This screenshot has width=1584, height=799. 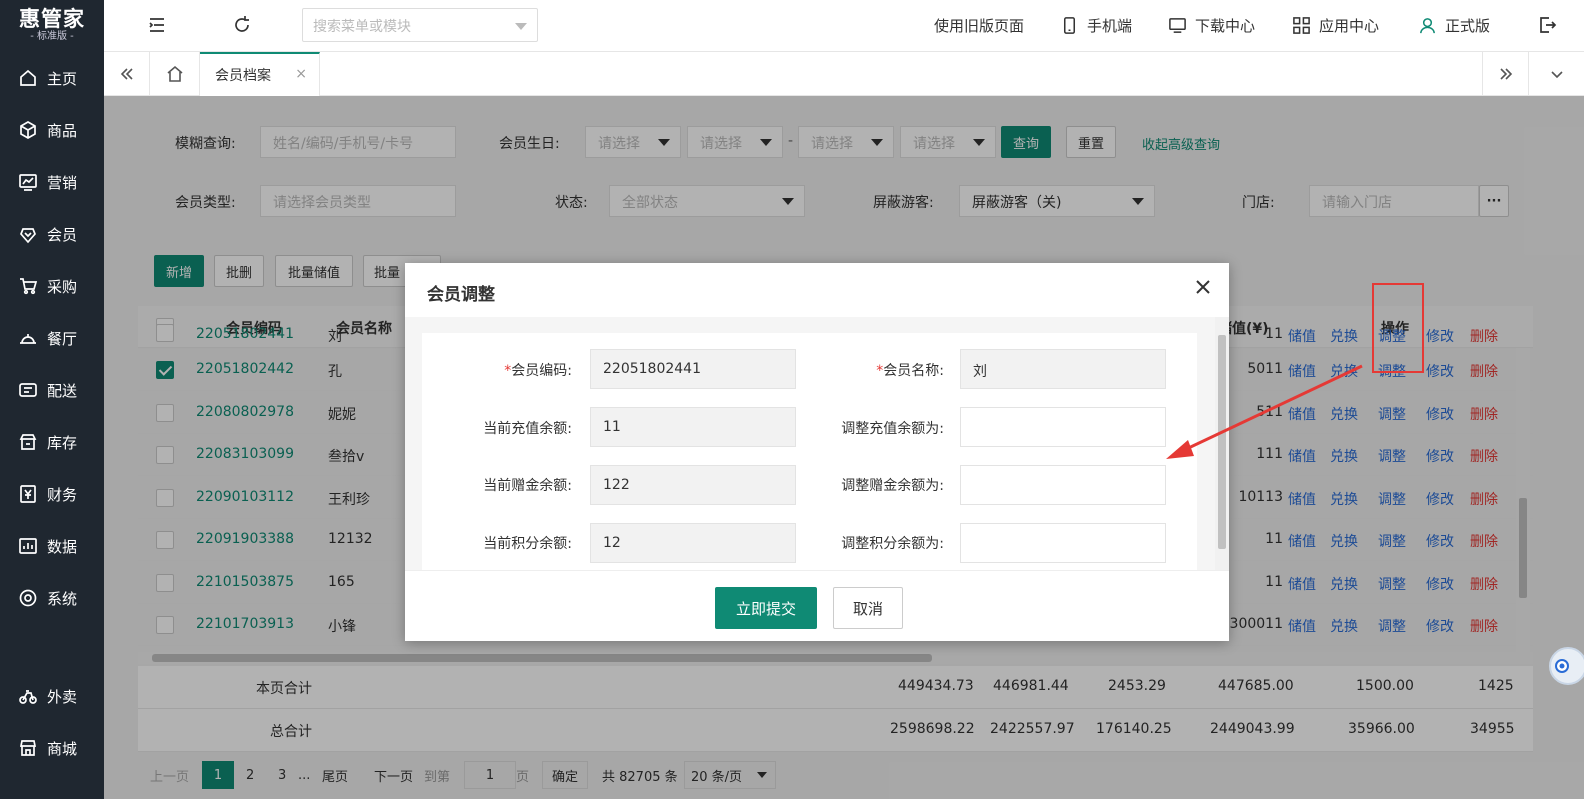 What do you see at coordinates (29, 286) in the screenshot?
I see `cart-icon` at bounding box center [29, 286].